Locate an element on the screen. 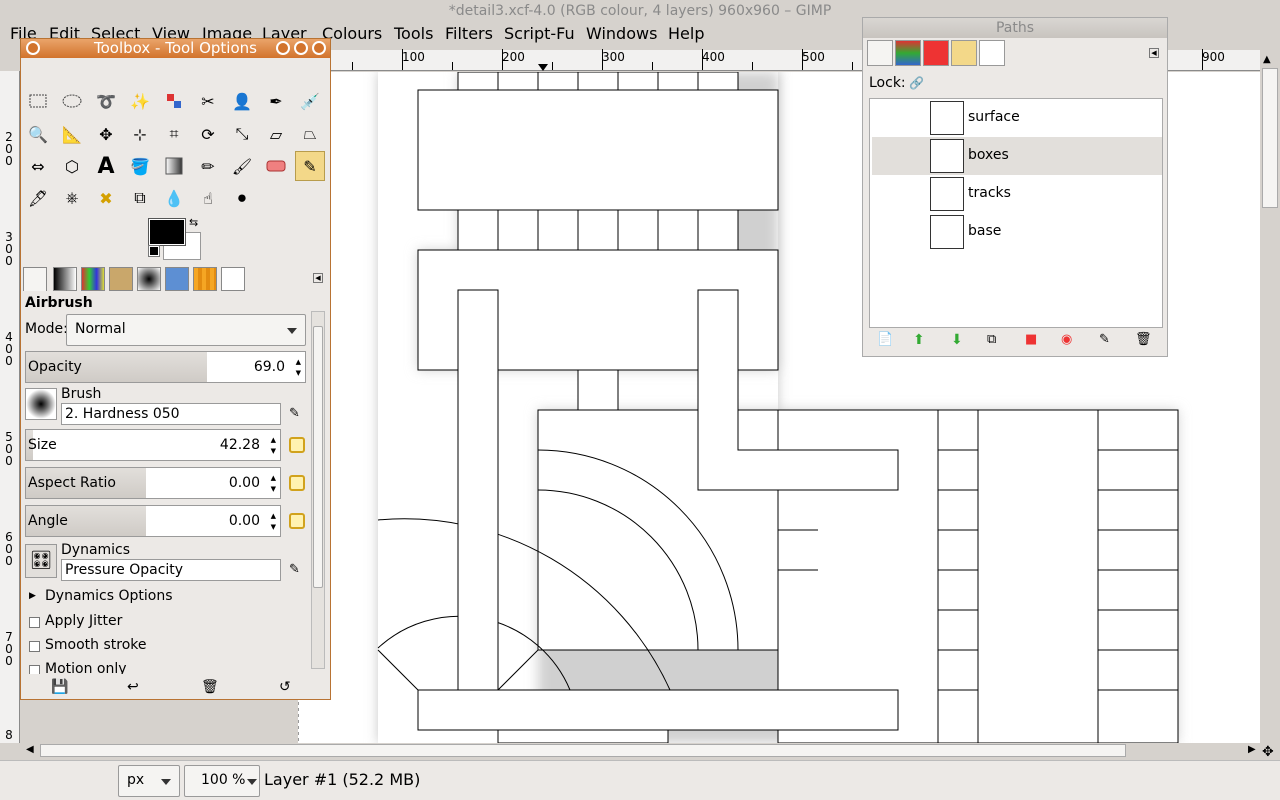  shear-icon: ▱ is located at coordinates (276, 134).